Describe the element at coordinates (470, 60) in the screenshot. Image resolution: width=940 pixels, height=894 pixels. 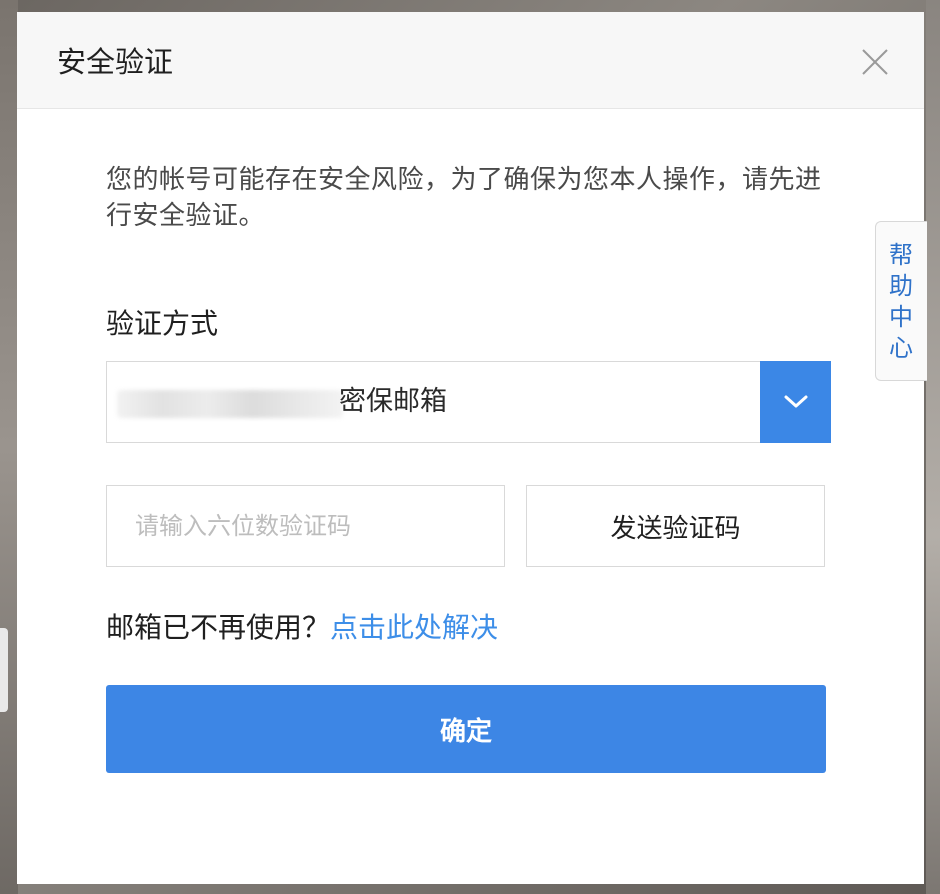
I see `dialog-header: 安全验证` at that location.